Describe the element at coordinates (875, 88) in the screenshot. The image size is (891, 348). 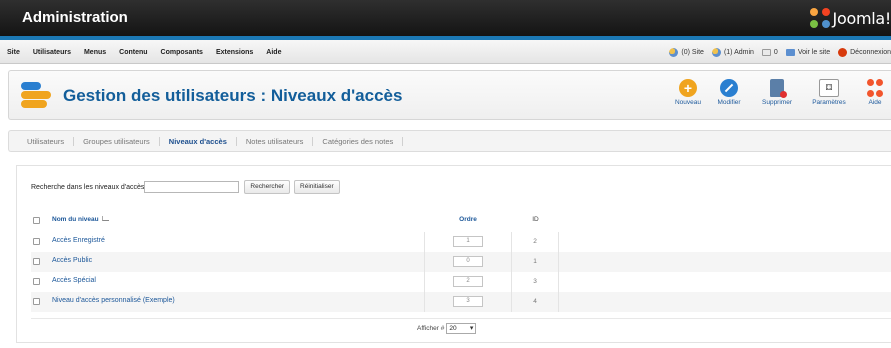
I see `help-icon` at that location.